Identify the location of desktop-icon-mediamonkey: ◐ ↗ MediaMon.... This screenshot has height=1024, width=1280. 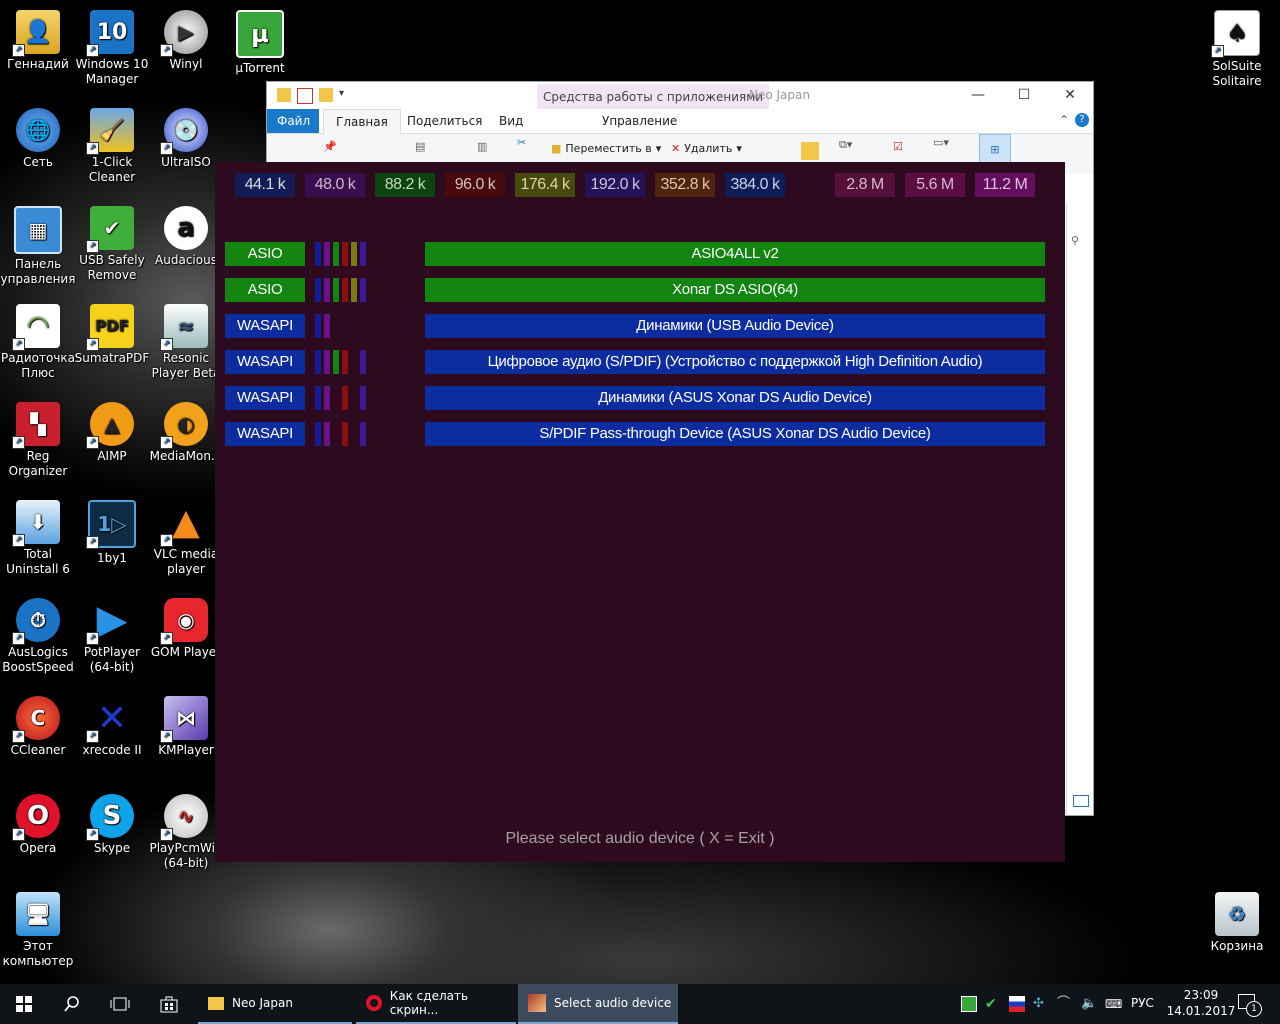
(186, 433).